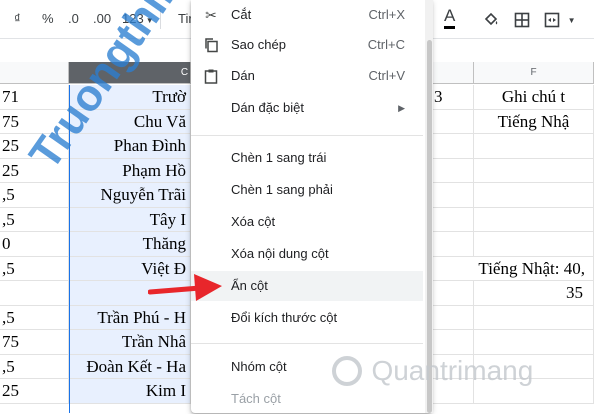  I want to click on cell-column-e: 3, so click(453, 97).